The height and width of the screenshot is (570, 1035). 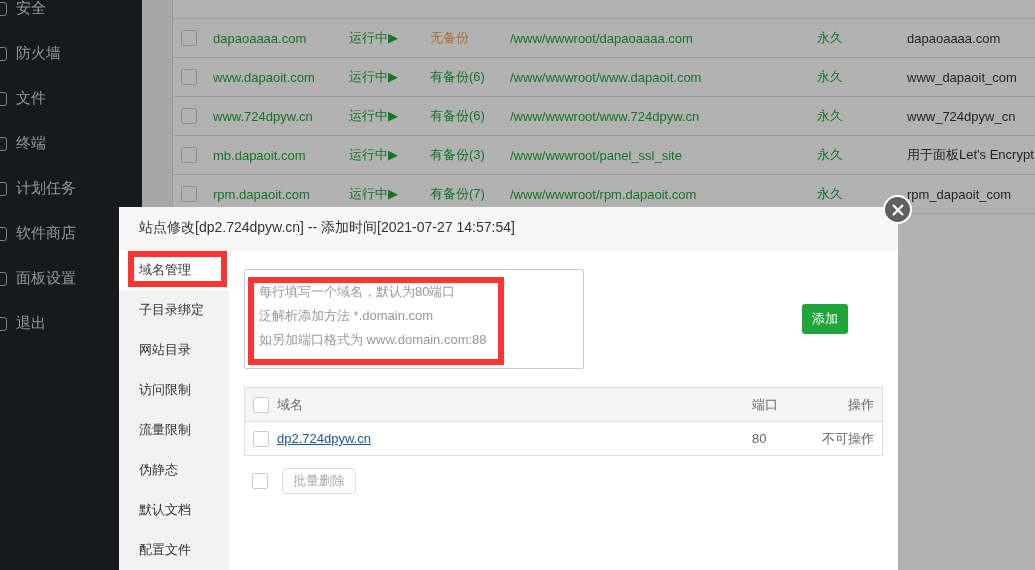 I want to click on backup-status: 无备份, so click(x=449, y=38).